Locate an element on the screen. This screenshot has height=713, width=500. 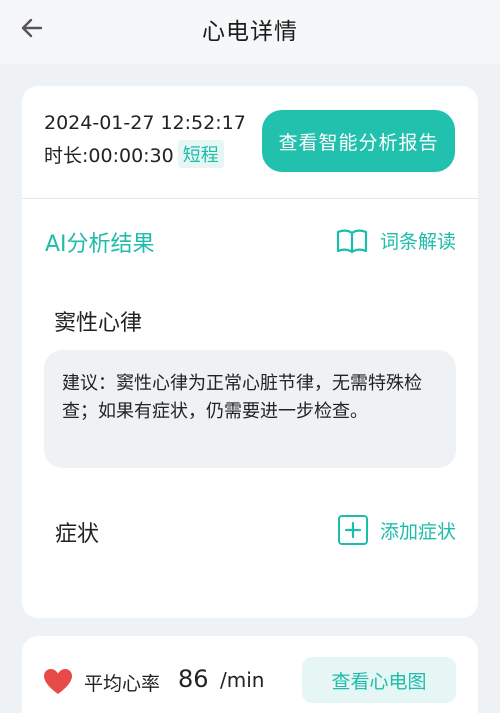
symptom-label: 症状 is located at coordinates (77, 534).